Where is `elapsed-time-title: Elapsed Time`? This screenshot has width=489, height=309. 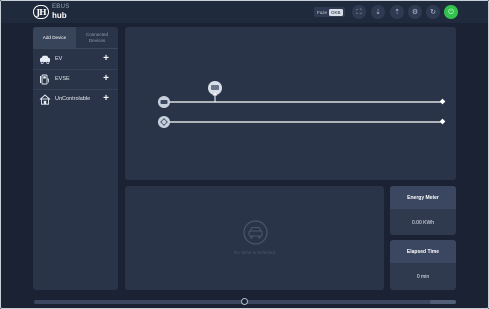
elapsed-time-title: Elapsed Time is located at coordinates (423, 251).